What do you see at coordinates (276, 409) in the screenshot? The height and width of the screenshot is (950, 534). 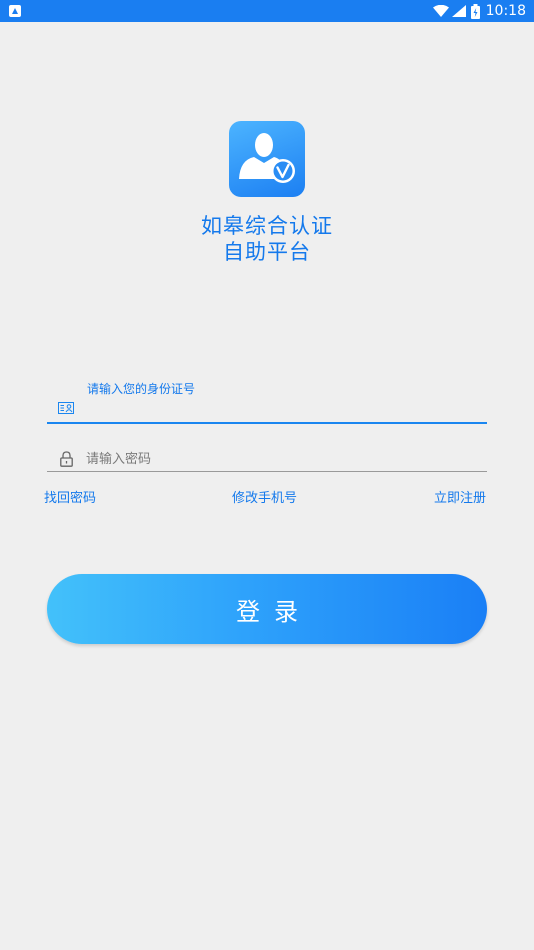 I see `id-number-input` at bounding box center [276, 409].